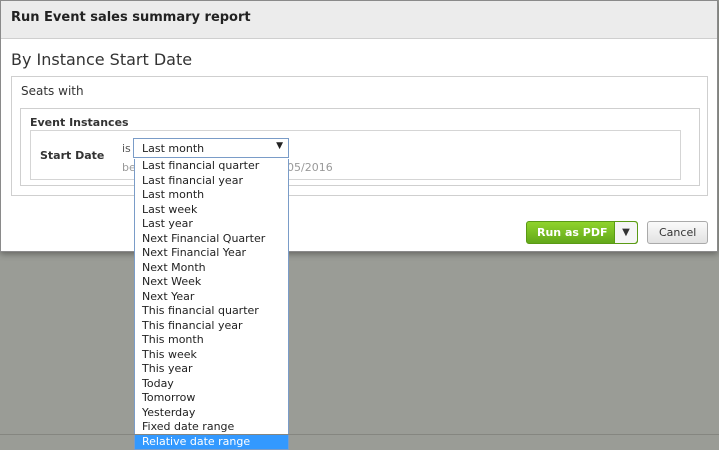  I want to click on option-next-financial-year: Next Financial Year, so click(211, 253).